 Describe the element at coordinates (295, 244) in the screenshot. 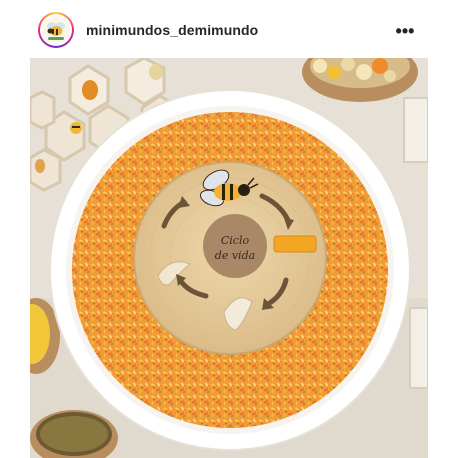

I see `egg-stage` at that location.